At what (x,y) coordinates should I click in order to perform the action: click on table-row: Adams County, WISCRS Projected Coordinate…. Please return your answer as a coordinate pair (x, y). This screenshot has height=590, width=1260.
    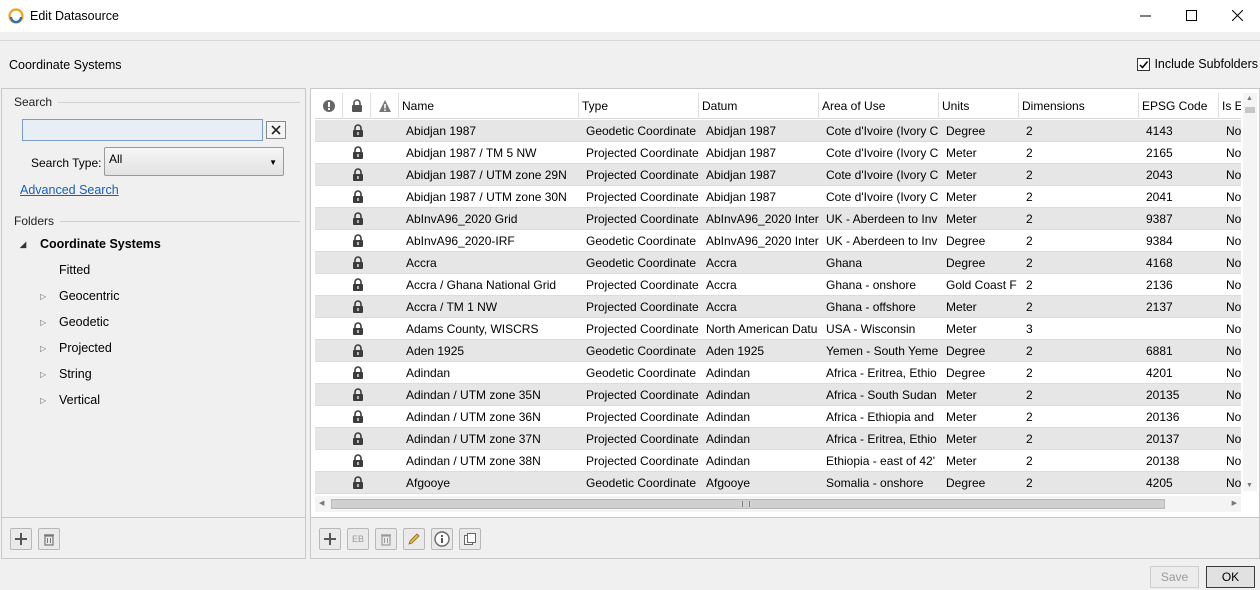
    Looking at the image, I should click on (778, 329).